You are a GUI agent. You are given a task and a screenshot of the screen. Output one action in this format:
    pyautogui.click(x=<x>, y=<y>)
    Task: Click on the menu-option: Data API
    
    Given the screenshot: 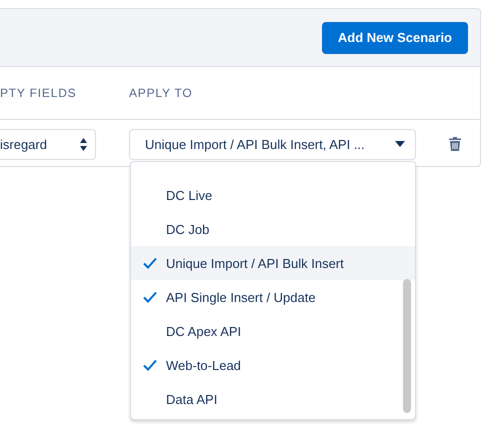 What is the action you would take?
    pyautogui.click(x=273, y=399)
    